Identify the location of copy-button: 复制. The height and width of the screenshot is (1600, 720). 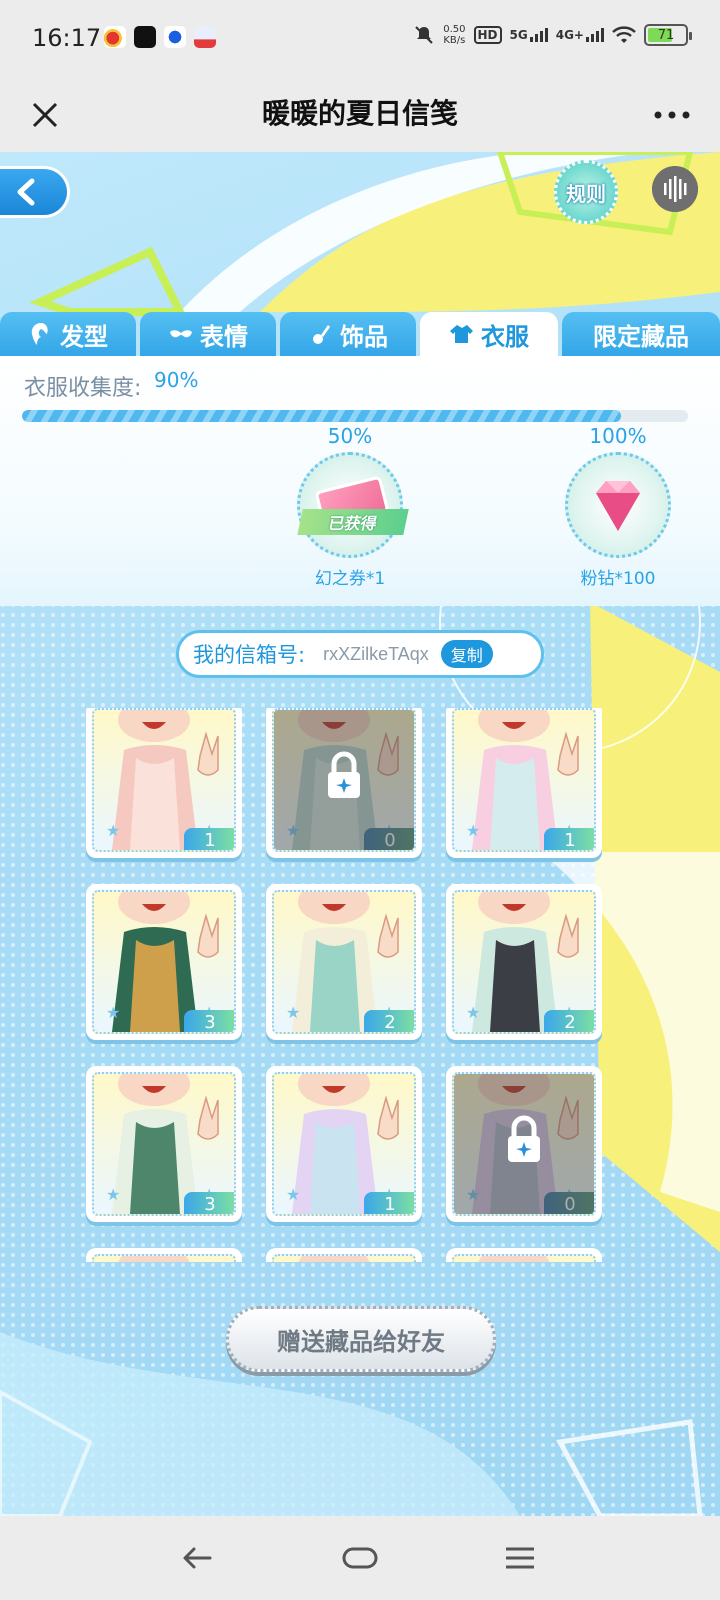
(466, 654).